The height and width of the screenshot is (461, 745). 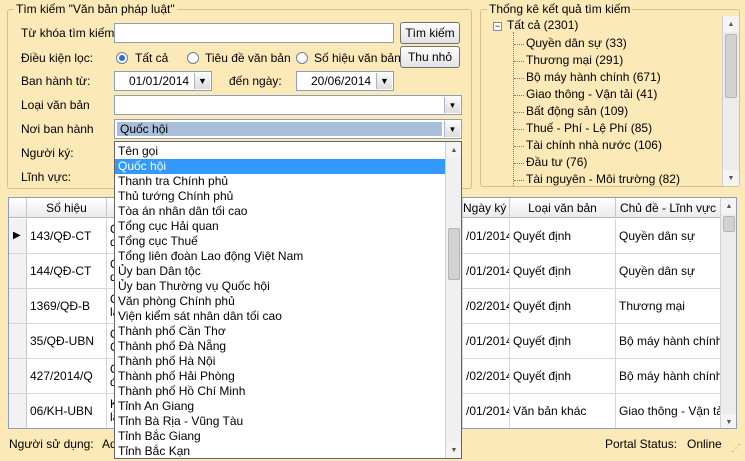 I want to click on filter-radio-all, so click(x=122, y=58).